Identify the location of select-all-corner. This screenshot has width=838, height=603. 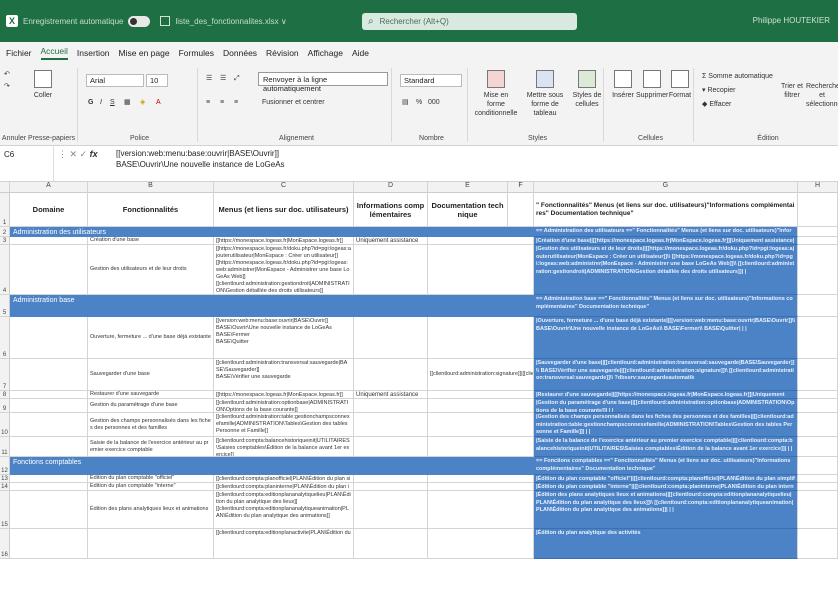
(5, 187).